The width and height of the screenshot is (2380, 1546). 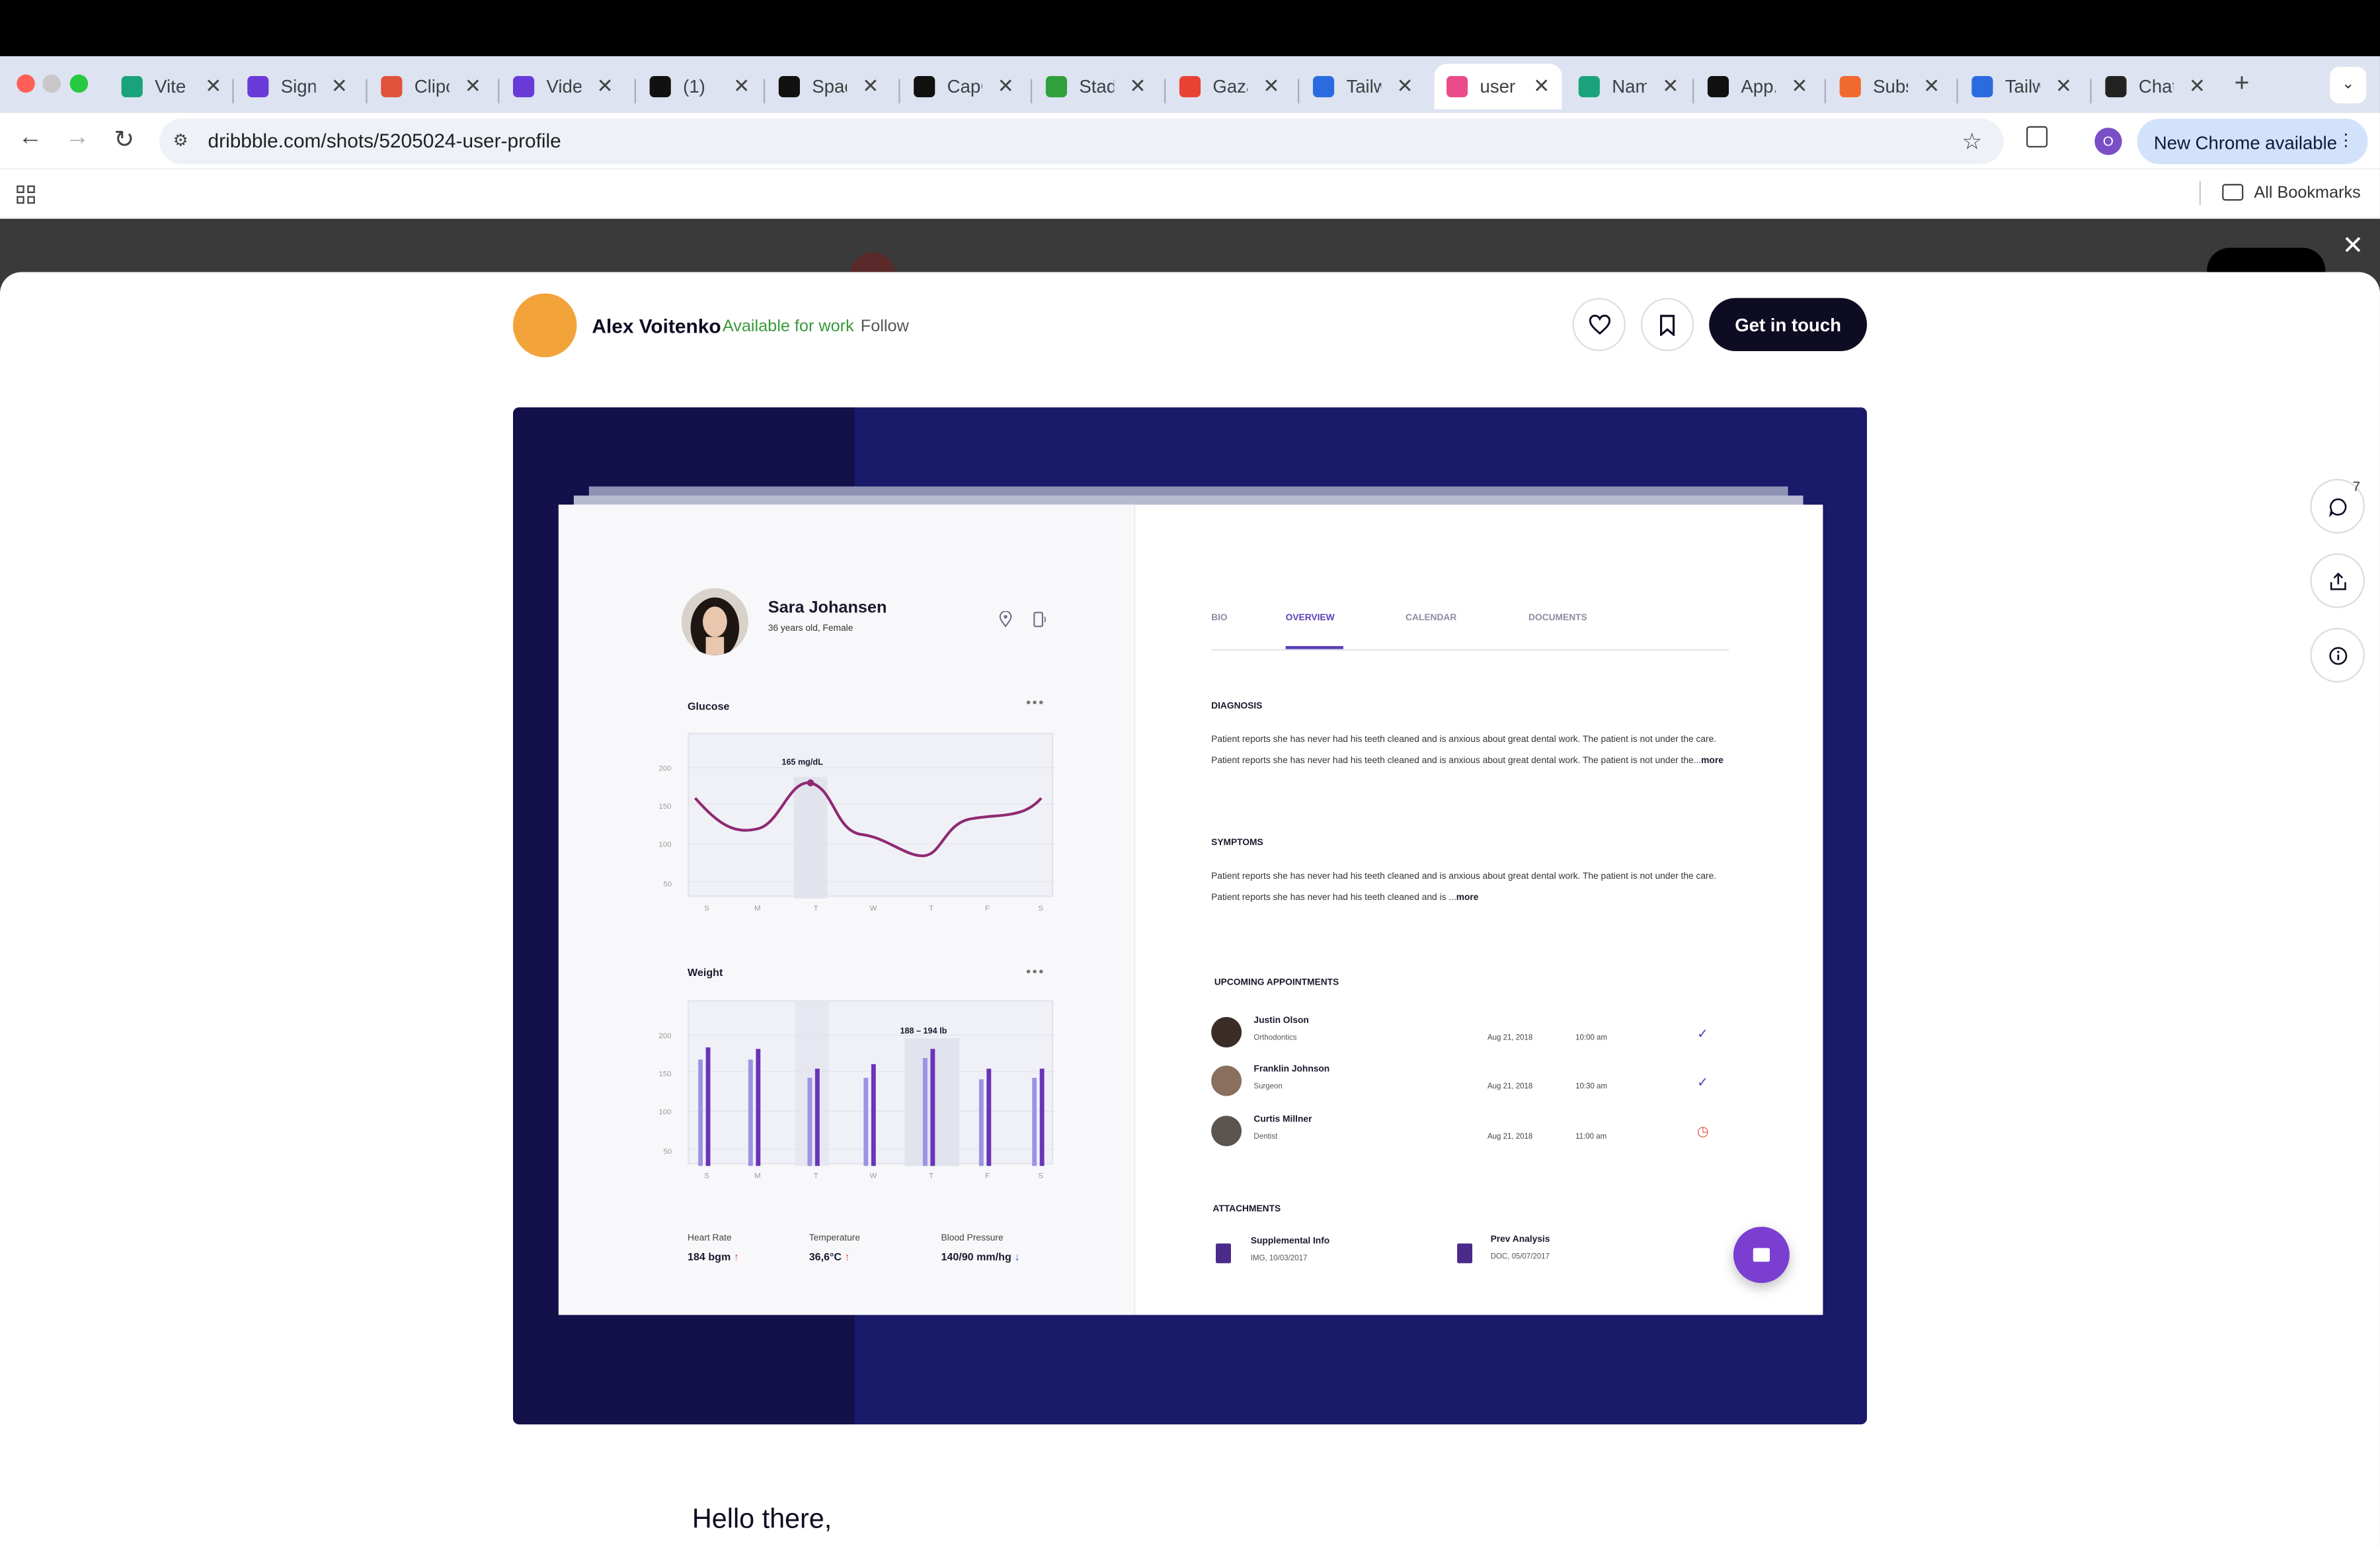 I want to click on appointment-name: Curtis Millner, so click(x=1282, y=1120).